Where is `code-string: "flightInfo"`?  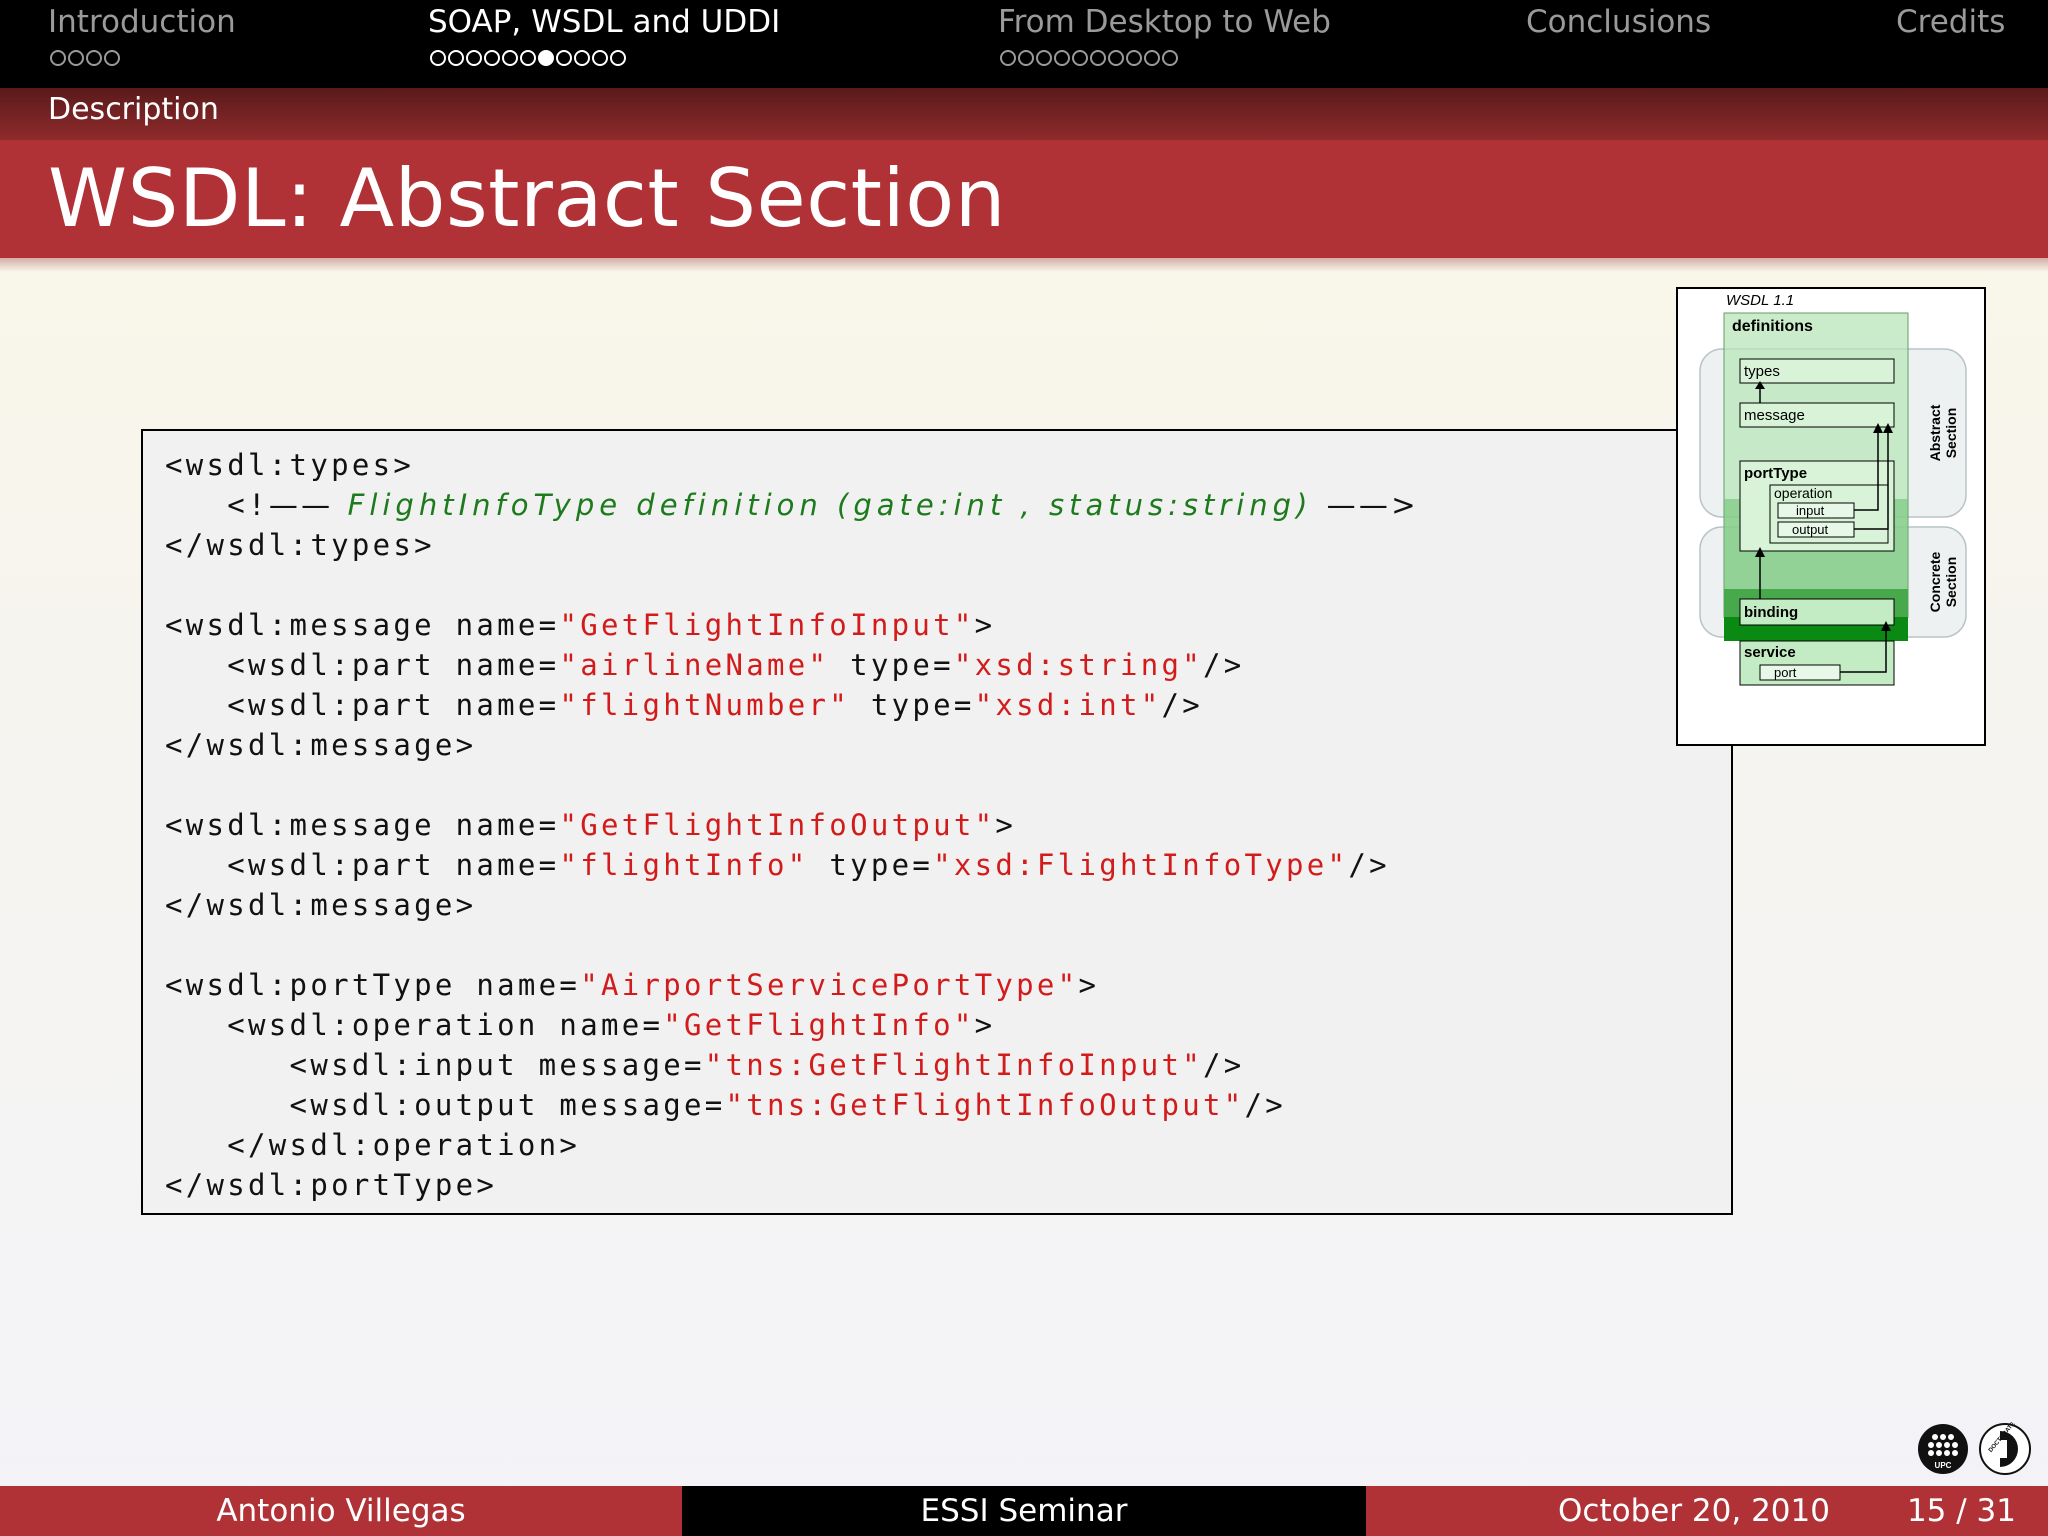 code-string: "flightInfo" is located at coordinates (684, 865).